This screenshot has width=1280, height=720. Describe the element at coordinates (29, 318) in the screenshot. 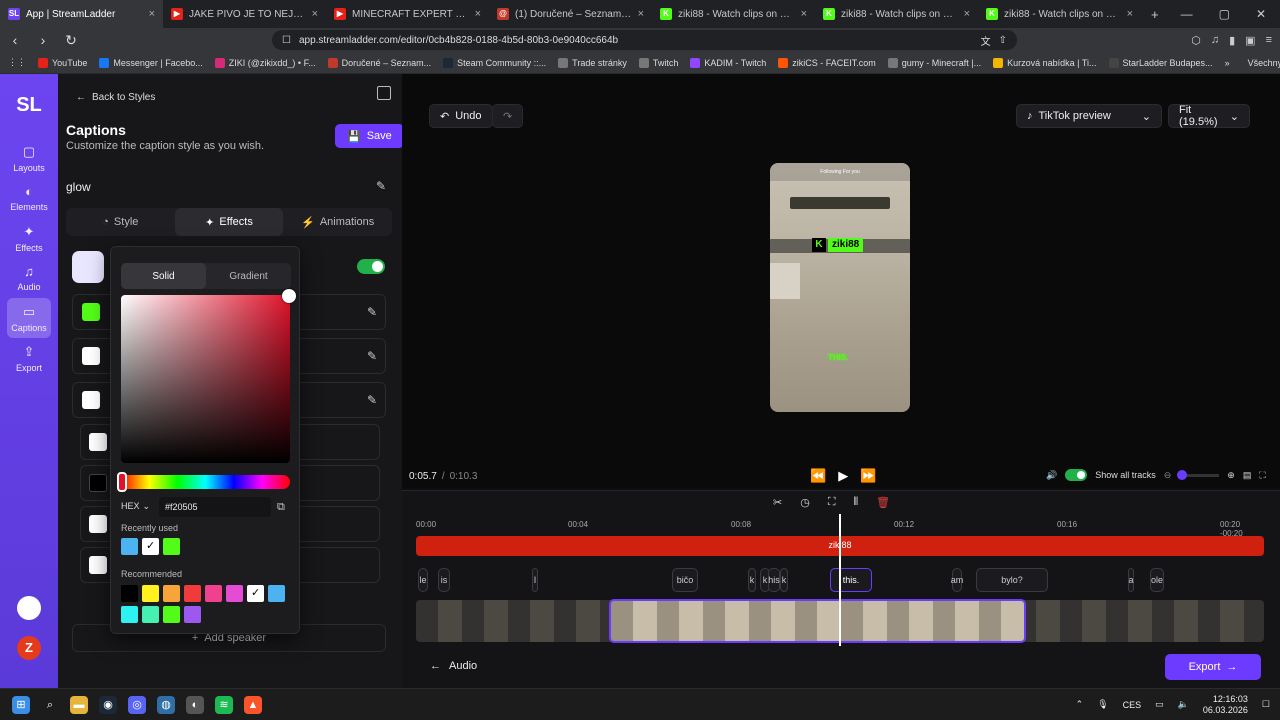

I see `rail-item-captions: ▭ Captions` at that location.